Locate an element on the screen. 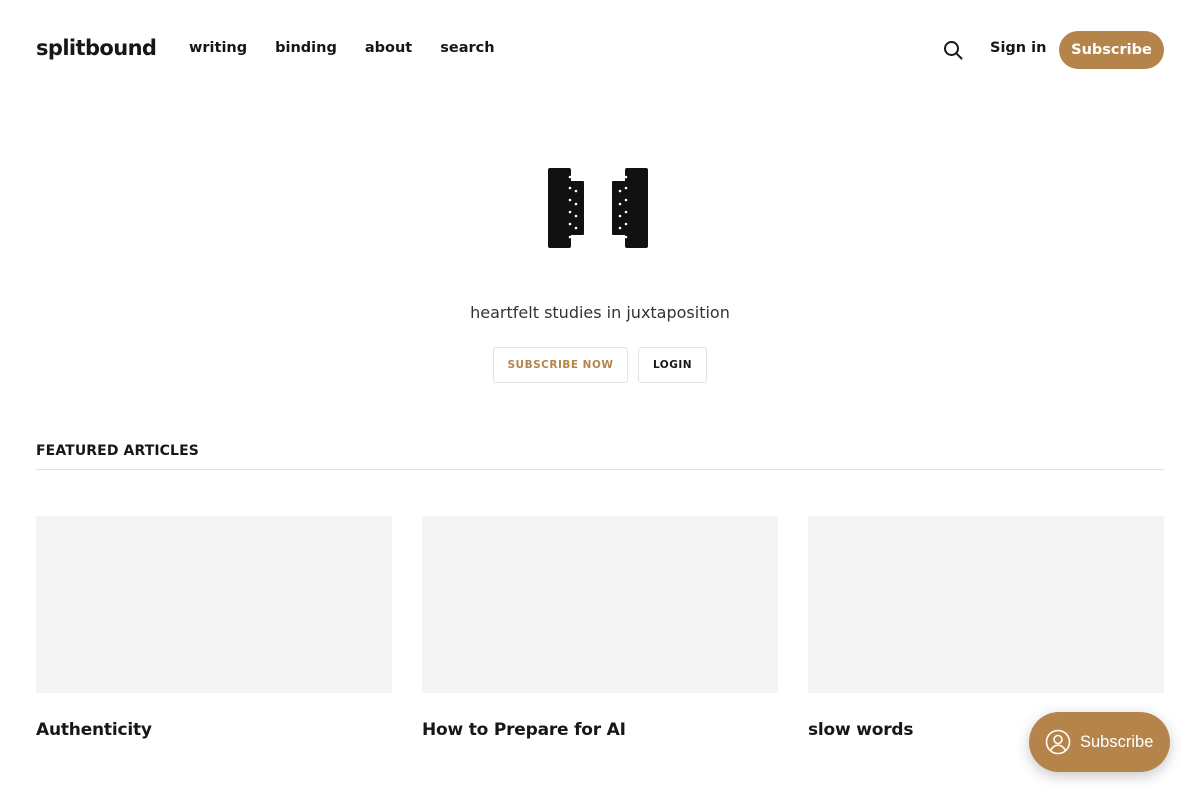  nav-item-binding: binding is located at coordinates (306, 48).